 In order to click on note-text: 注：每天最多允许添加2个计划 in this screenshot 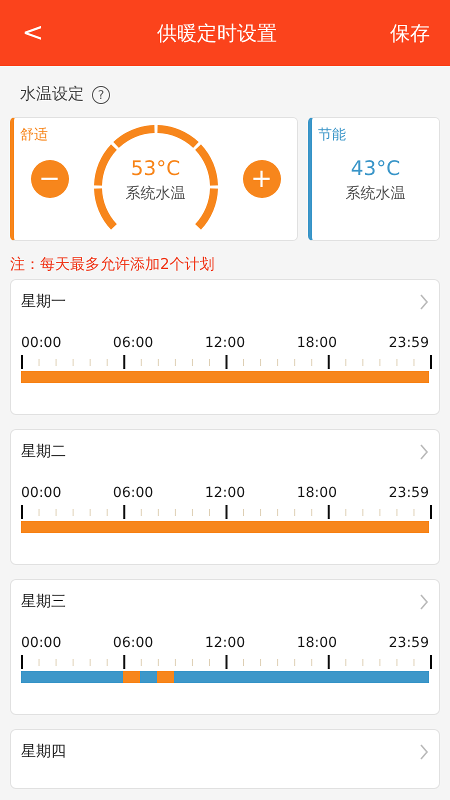, I will do `click(112, 264)`.